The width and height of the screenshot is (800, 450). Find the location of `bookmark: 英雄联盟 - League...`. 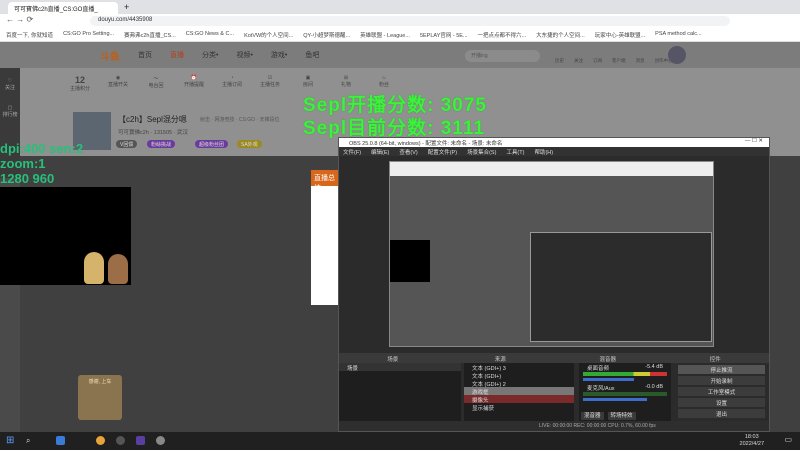

bookmark: 英雄联盟 - League... is located at coordinates (385, 35).